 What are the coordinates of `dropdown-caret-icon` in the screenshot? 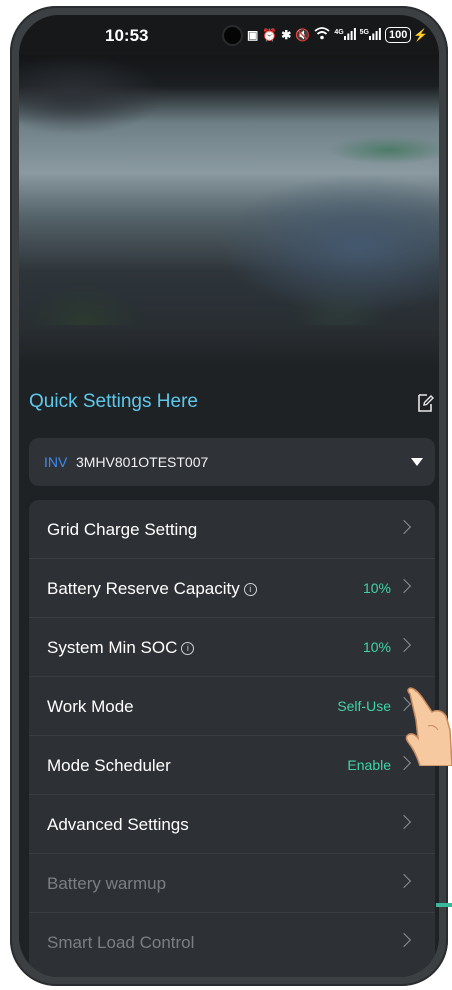 It's located at (417, 462).